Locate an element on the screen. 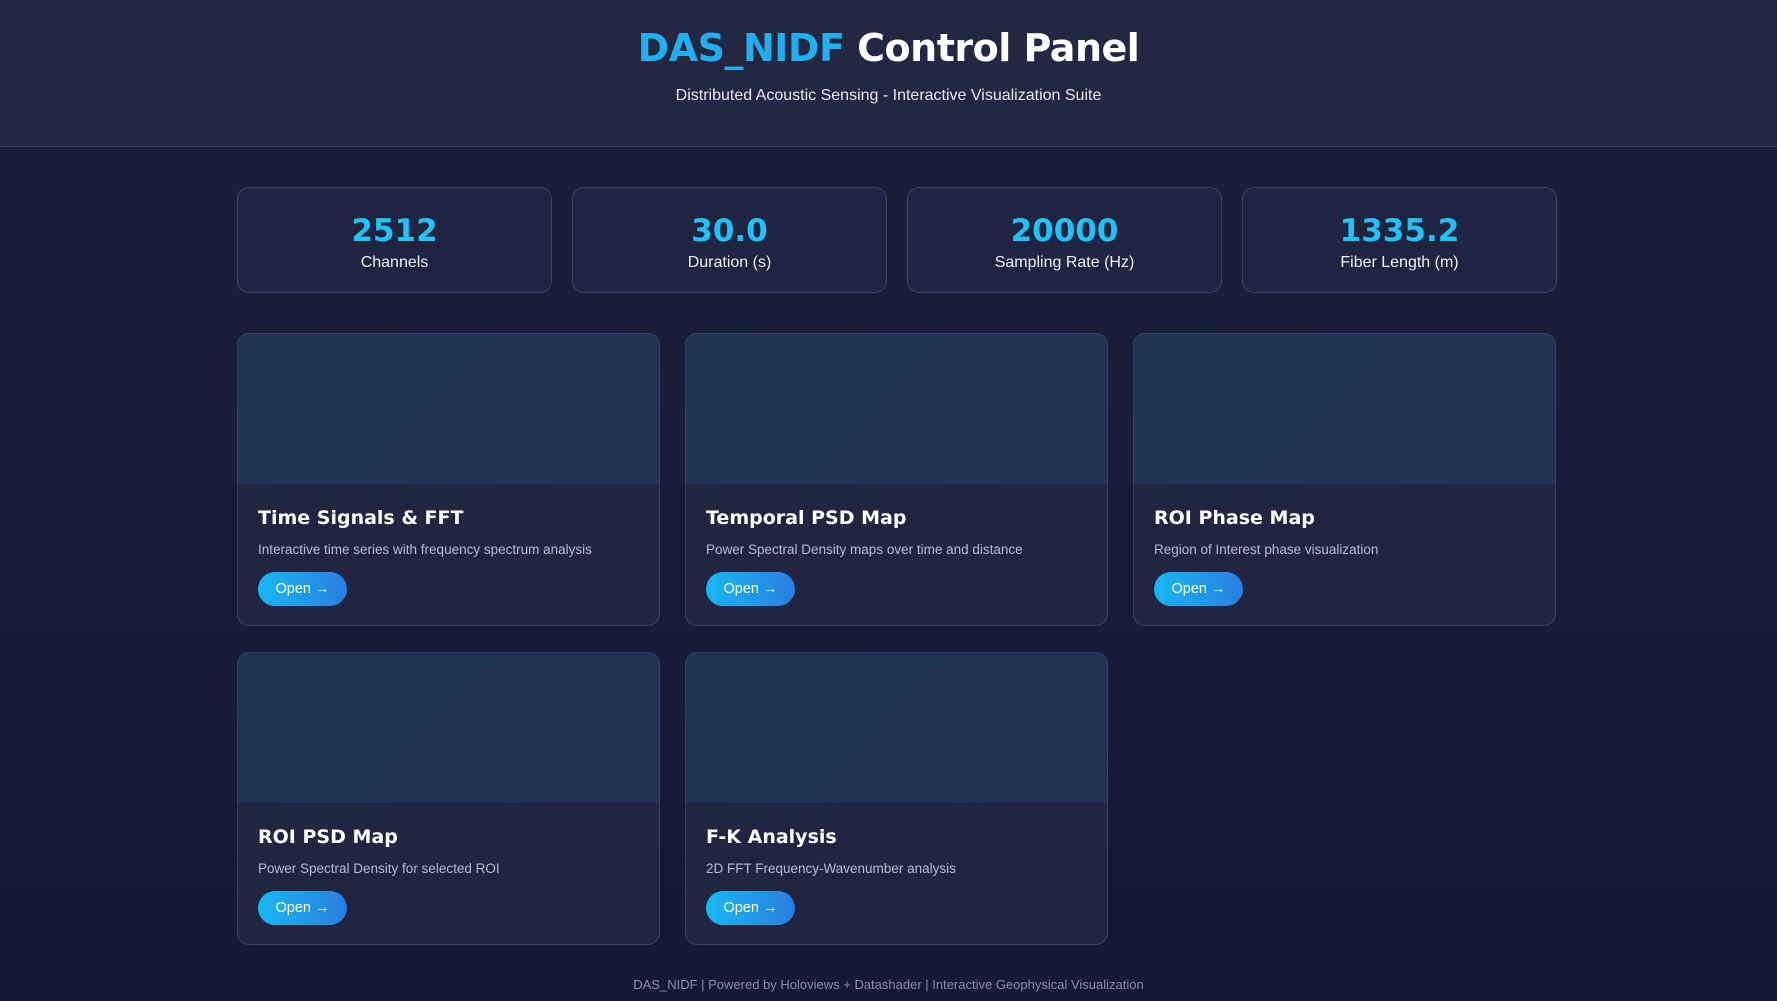 The width and height of the screenshot is (1777, 1001). page-title: DAS_NIDF Control Panel is located at coordinates (888, 48).